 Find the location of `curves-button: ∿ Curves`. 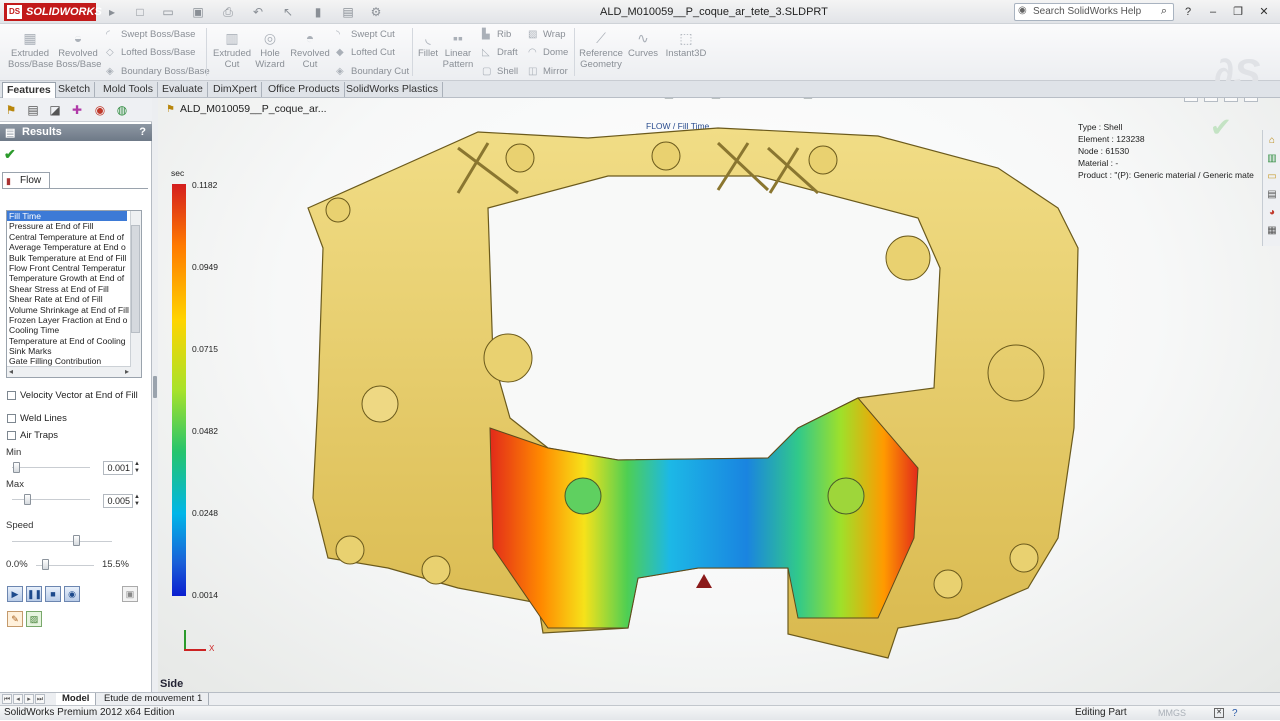

curves-button: ∿ Curves is located at coordinates (643, 44).